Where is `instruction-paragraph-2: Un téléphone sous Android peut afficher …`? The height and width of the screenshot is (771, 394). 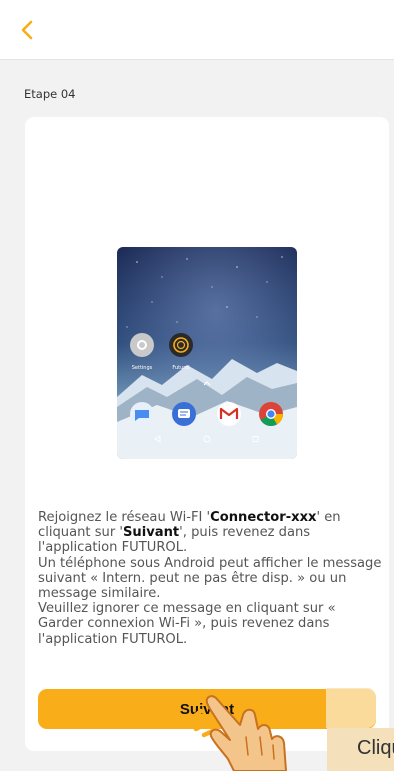
instruction-paragraph-2: Un téléphone sous Android peut afficher … is located at coordinates (210, 578).